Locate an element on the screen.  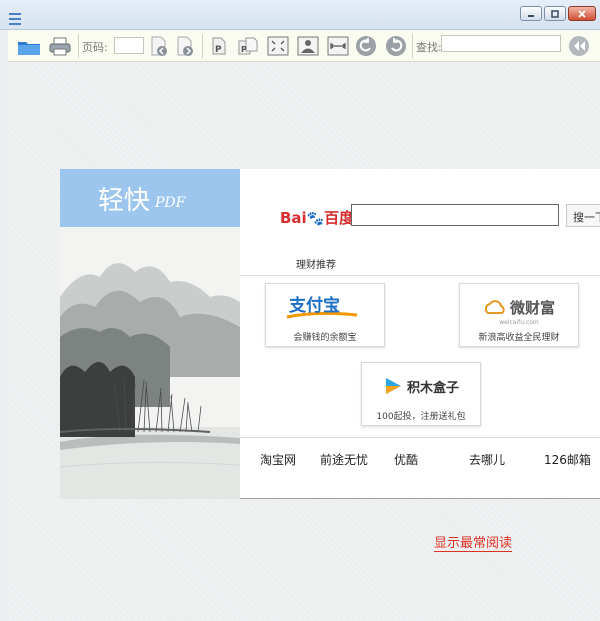
full-screen-button is located at coordinates (278, 46).